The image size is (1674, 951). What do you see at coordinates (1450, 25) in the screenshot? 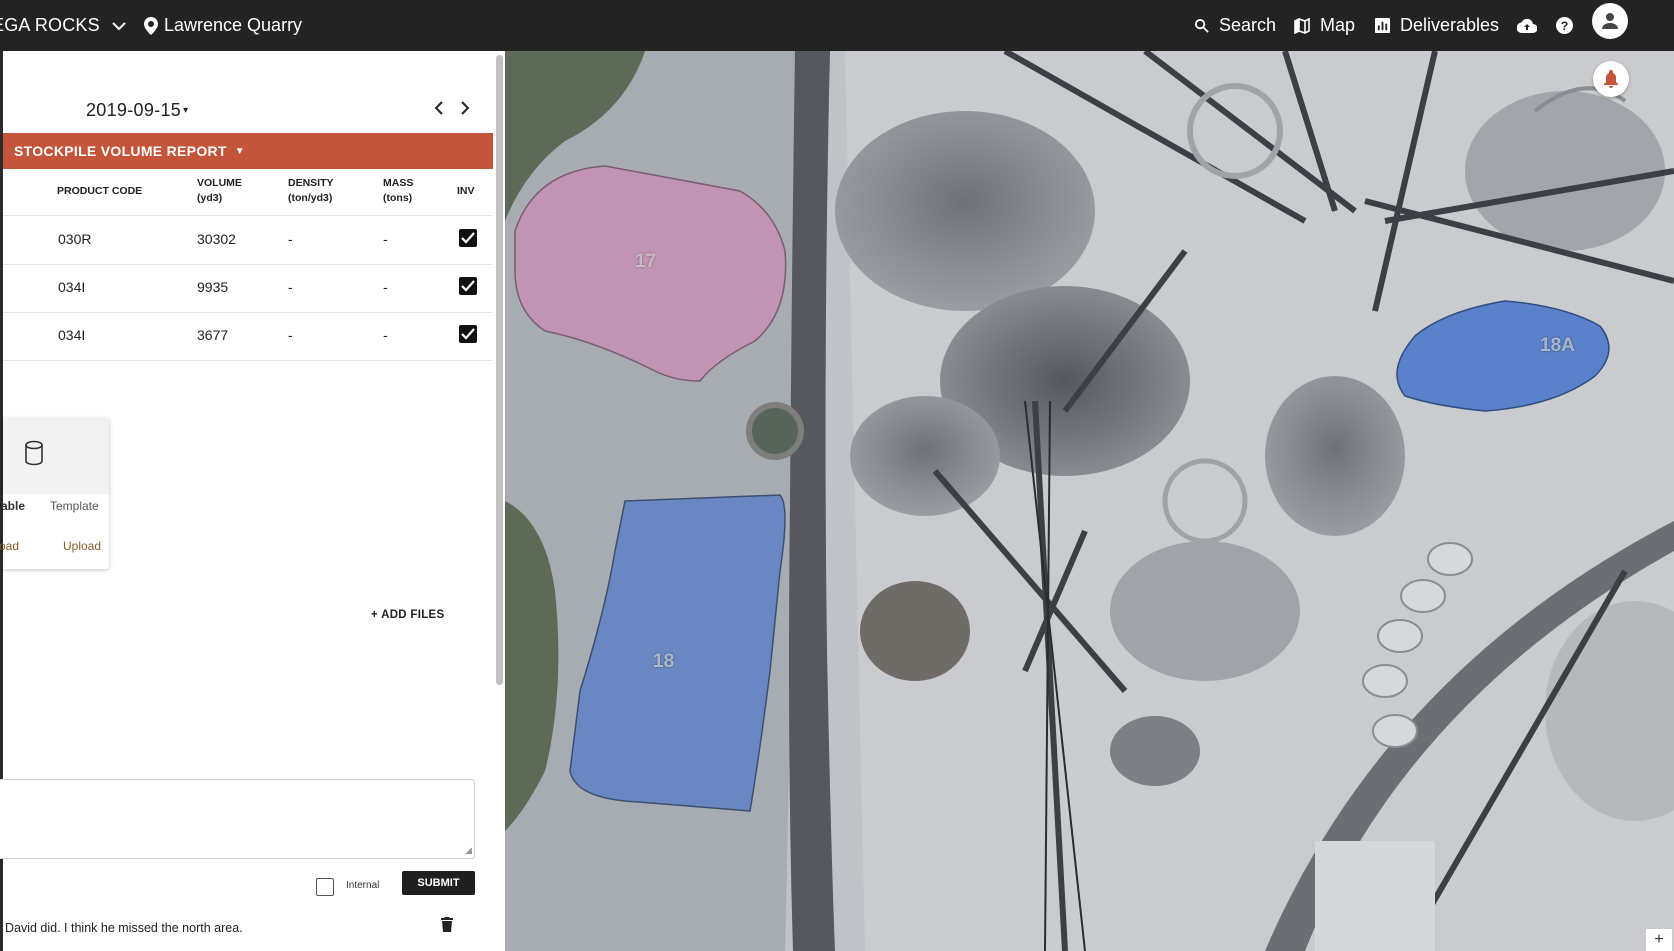
I see `nav-deliverables-label: Deliverables` at bounding box center [1450, 25].